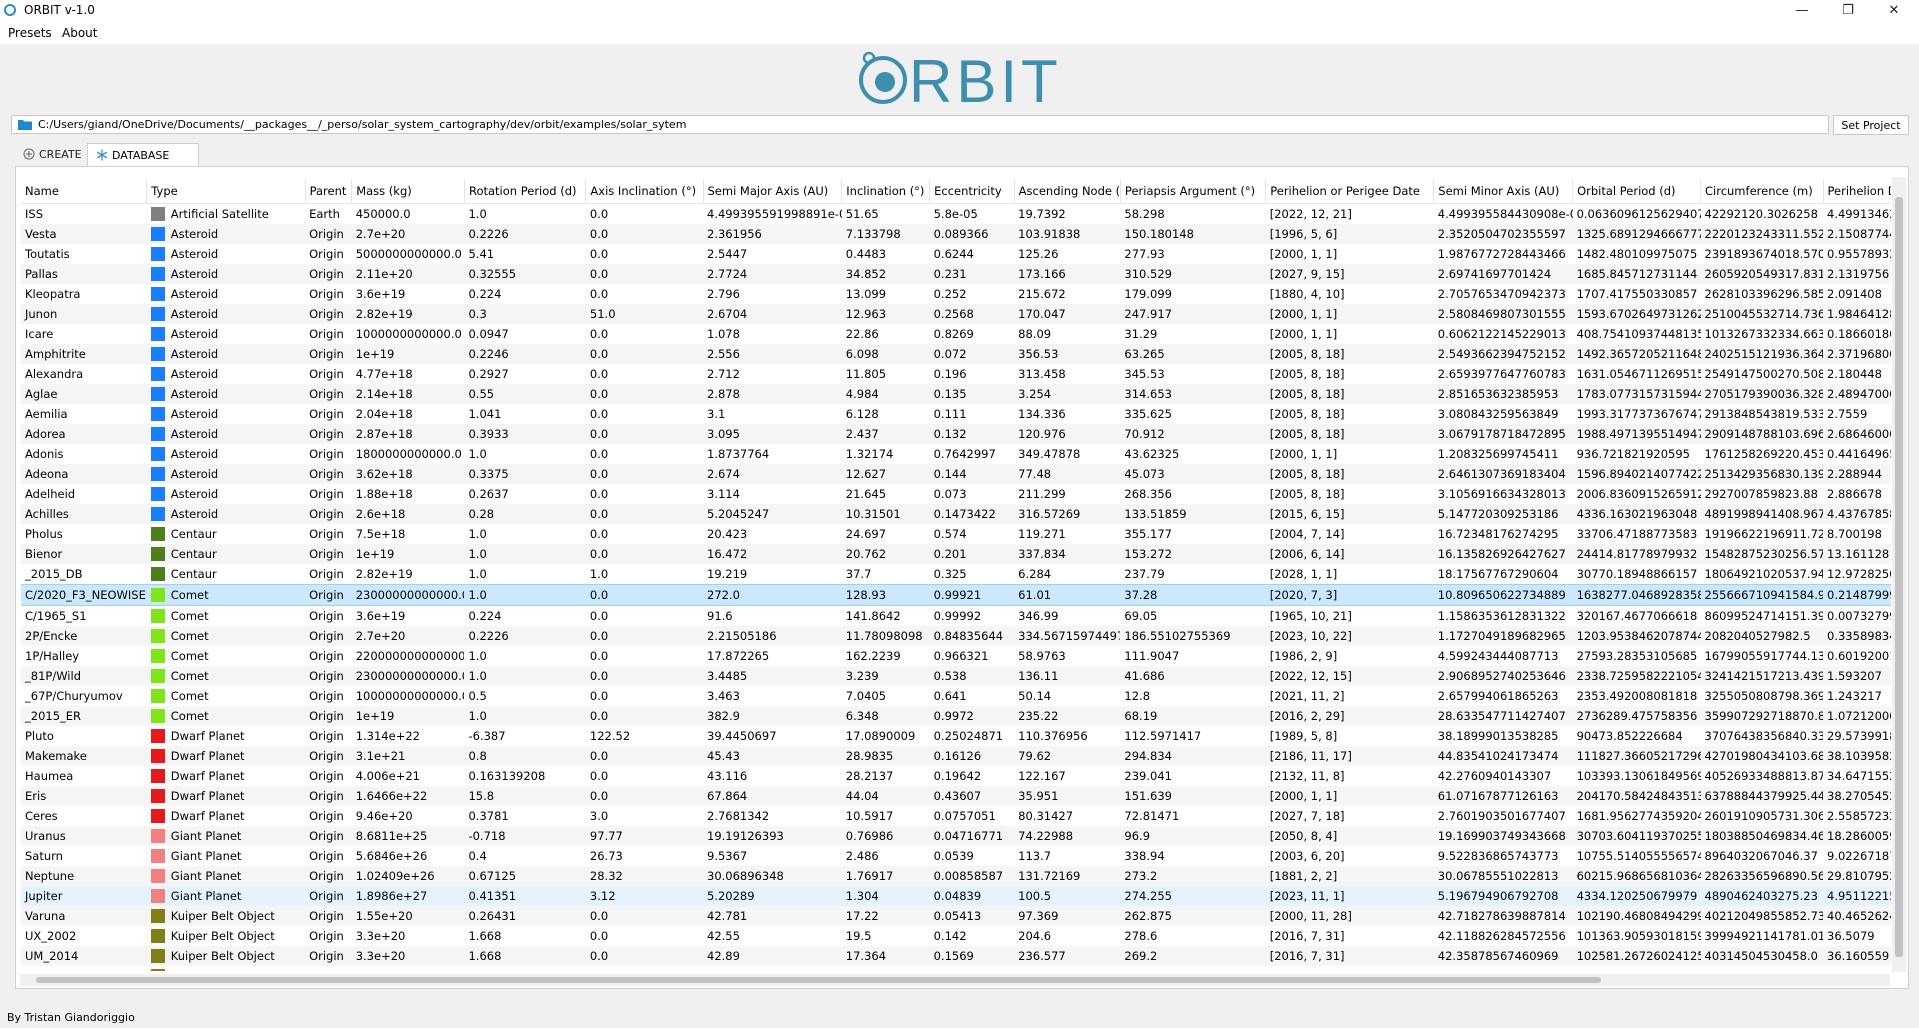 Image resolution: width=1919 pixels, height=1028 pixels. I want to click on table-cell: 2.7724, so click(772, 274).